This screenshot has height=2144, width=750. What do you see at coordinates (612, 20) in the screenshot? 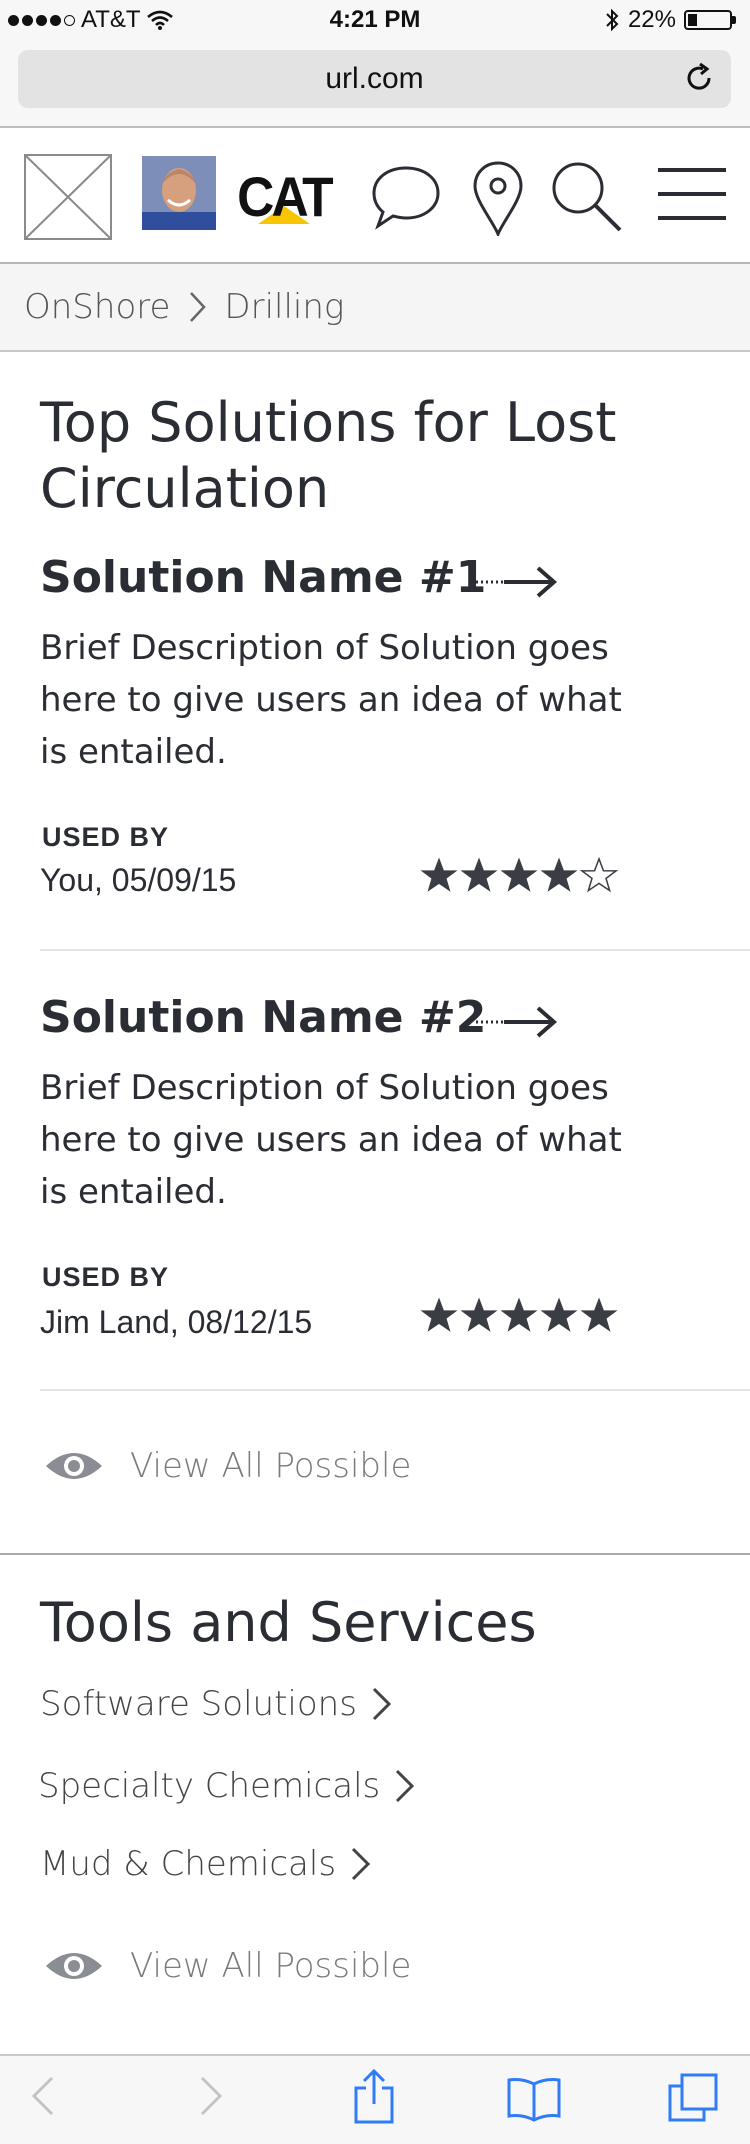
I see `bluetooth-icon` at bounding box center [612, 20].